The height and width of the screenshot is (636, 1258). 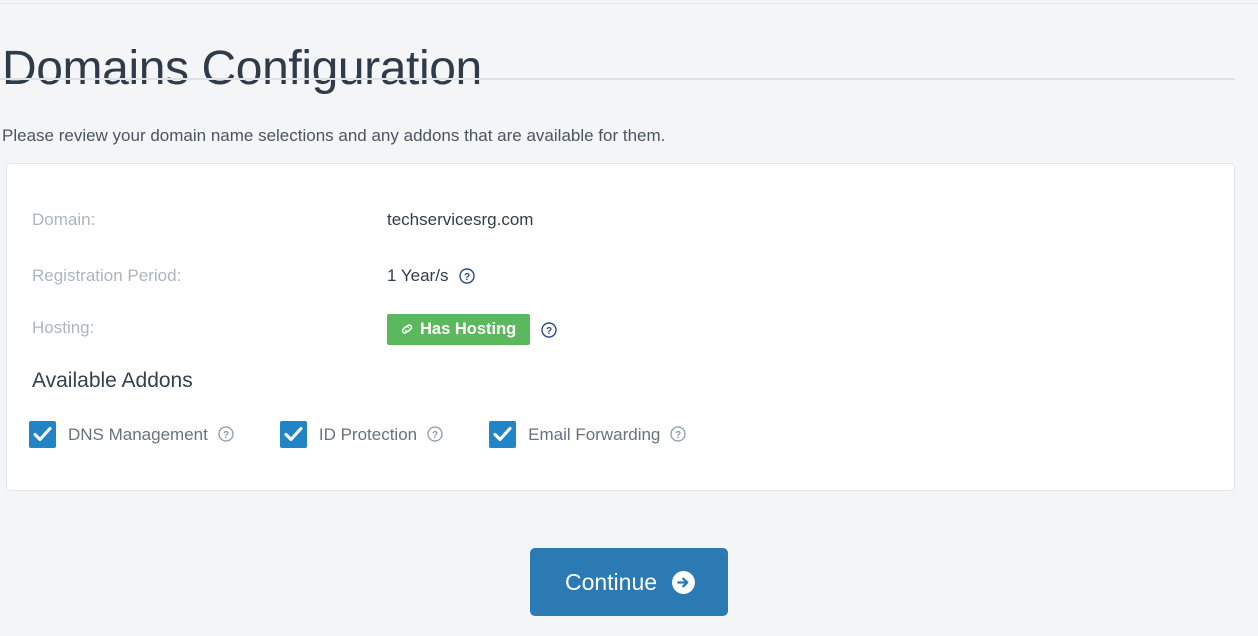 I want to click on top-divider, so click(x=629, y=3).